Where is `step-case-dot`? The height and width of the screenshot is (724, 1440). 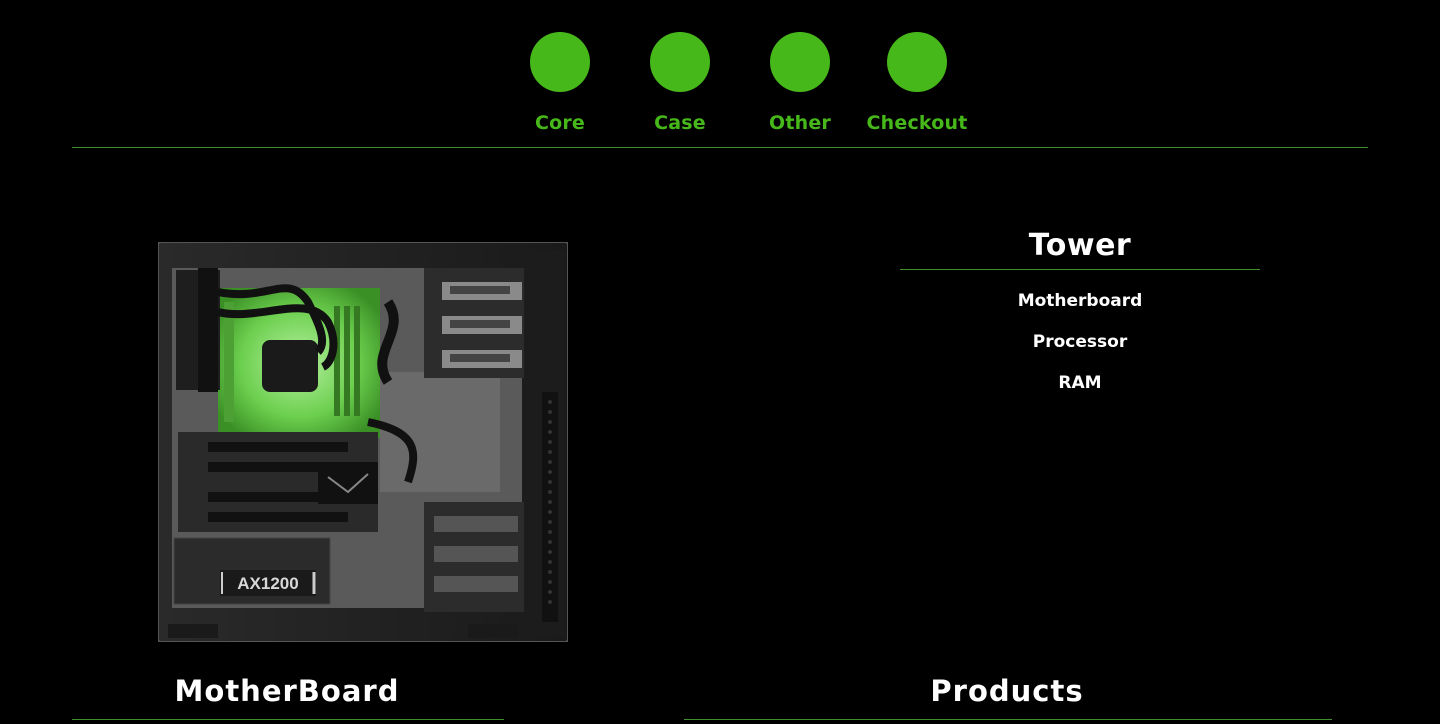 step-case-dot is located at coordinates (680, 62).